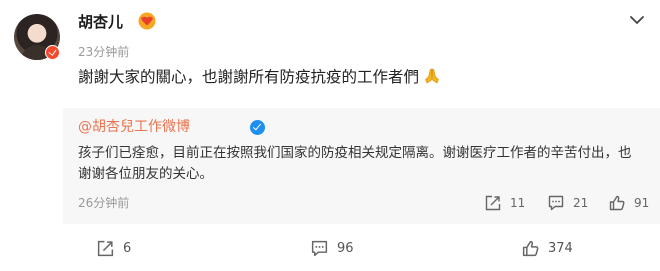  Describe the element at coordinates (52, 52) in the screenshot. I see `verified-badge-icon` at that location.